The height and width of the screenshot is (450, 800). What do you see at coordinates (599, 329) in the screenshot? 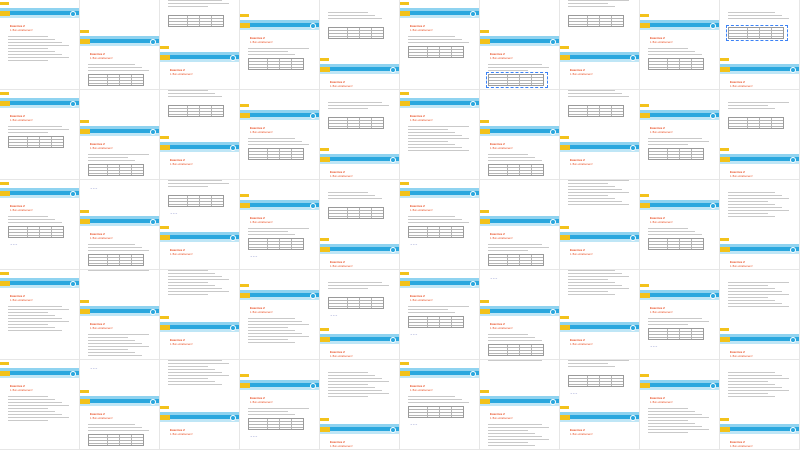
I see `page-header-banner` at bounding box center [599, 329].